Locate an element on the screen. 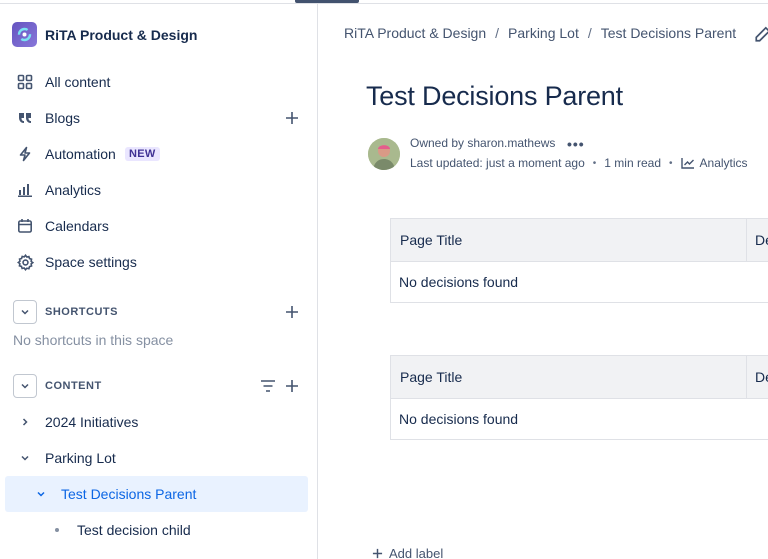 The image size is (768, 559). chevron-right-icon is located at coordinates (25, 422).